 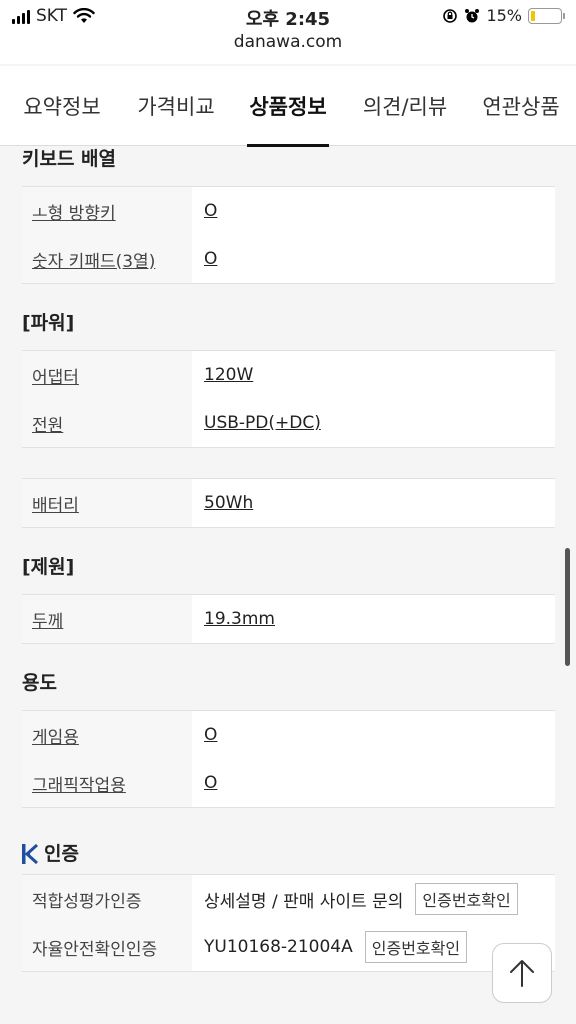 I want to click on orientation-lock-icon, so click(x=450, y=15).